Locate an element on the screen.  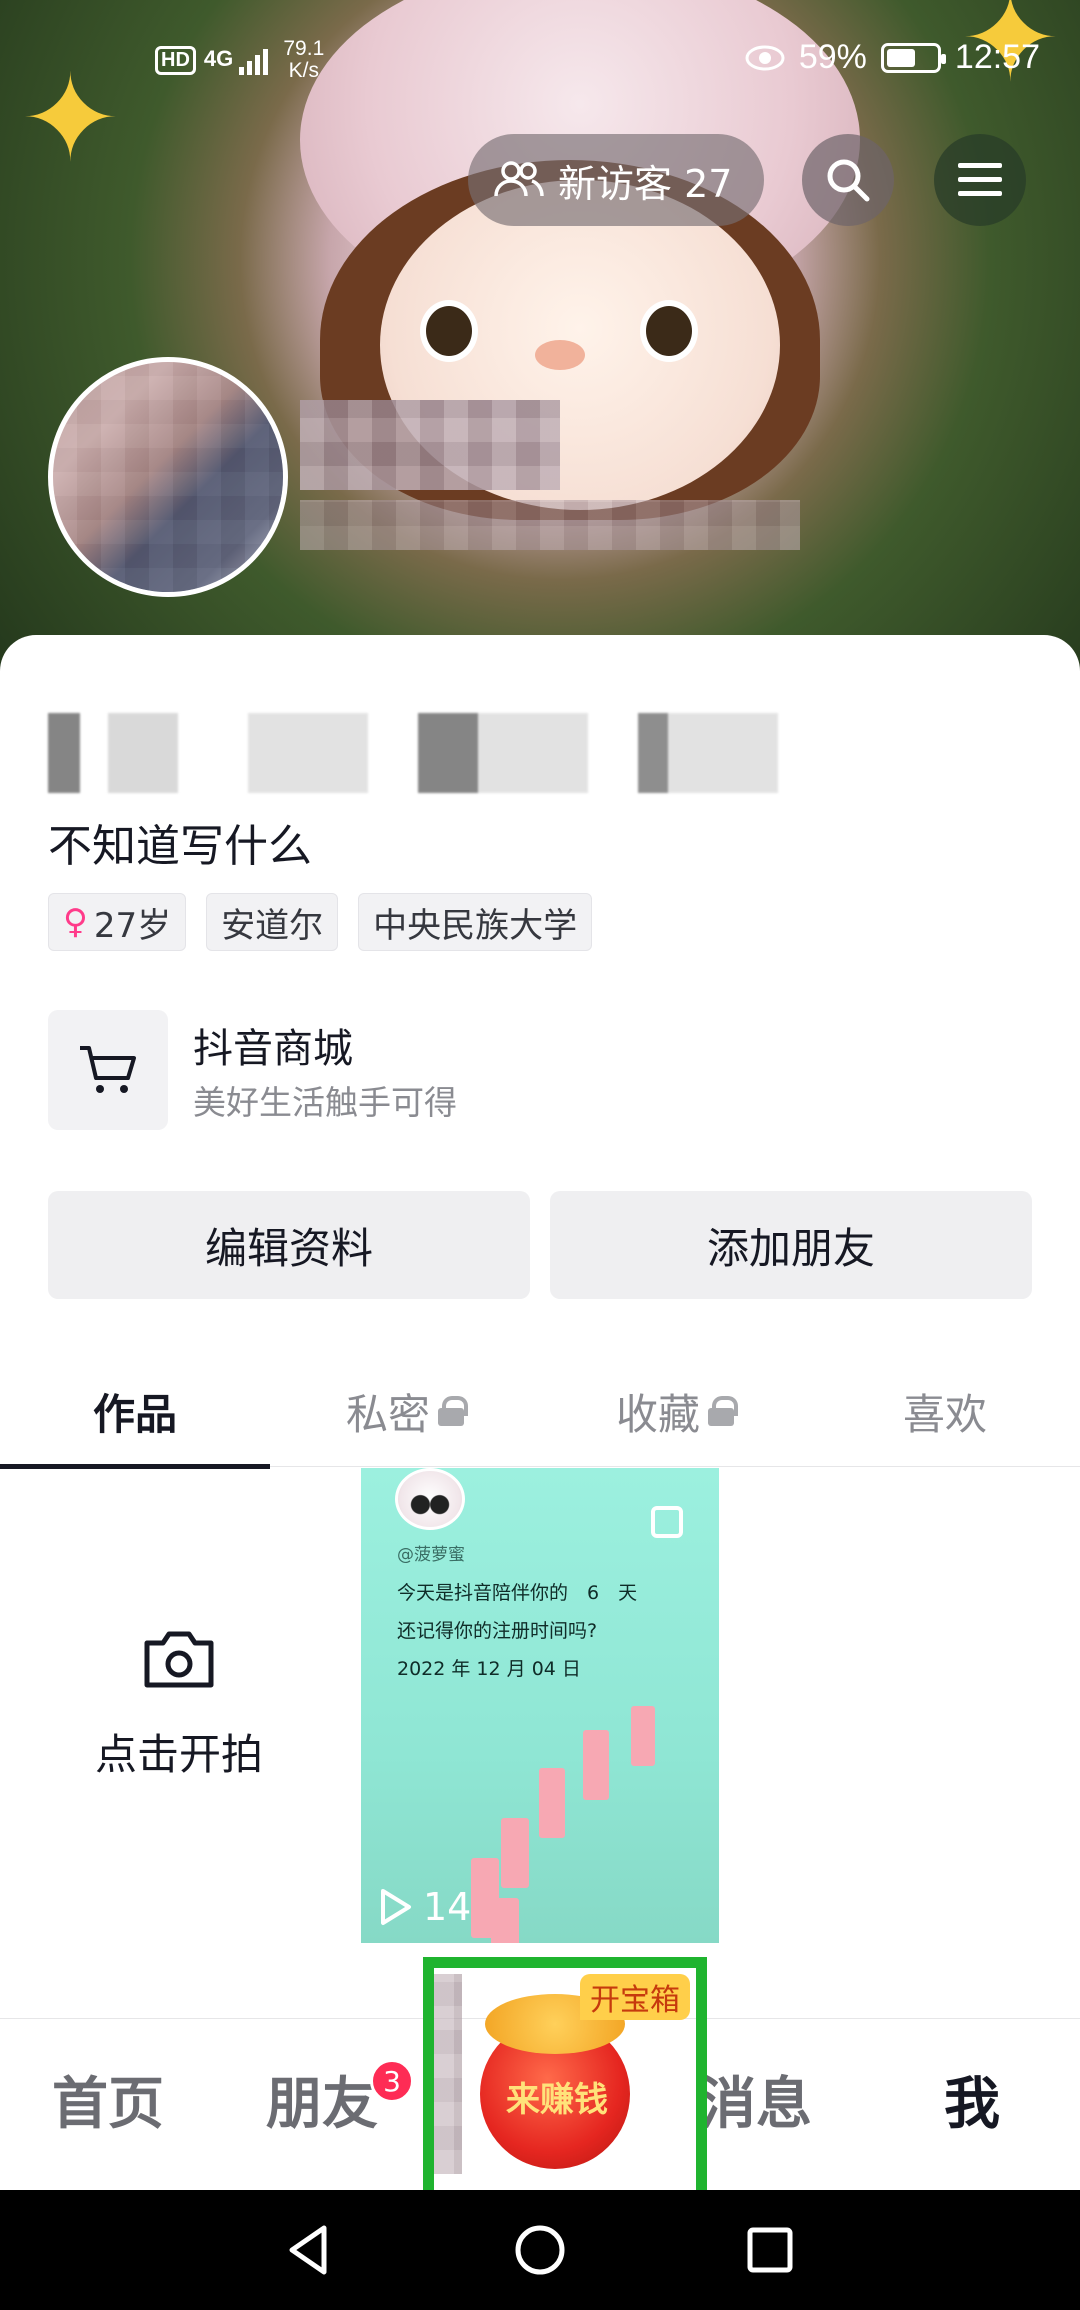
cart-icon-box is located at coordinates (108, 1070).